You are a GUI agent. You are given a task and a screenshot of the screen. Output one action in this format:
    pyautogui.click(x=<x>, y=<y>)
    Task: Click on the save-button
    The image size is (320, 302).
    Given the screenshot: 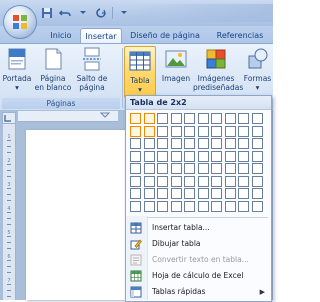 What is the action you would take?
    pyautogui.click(x=47, y=13)
    